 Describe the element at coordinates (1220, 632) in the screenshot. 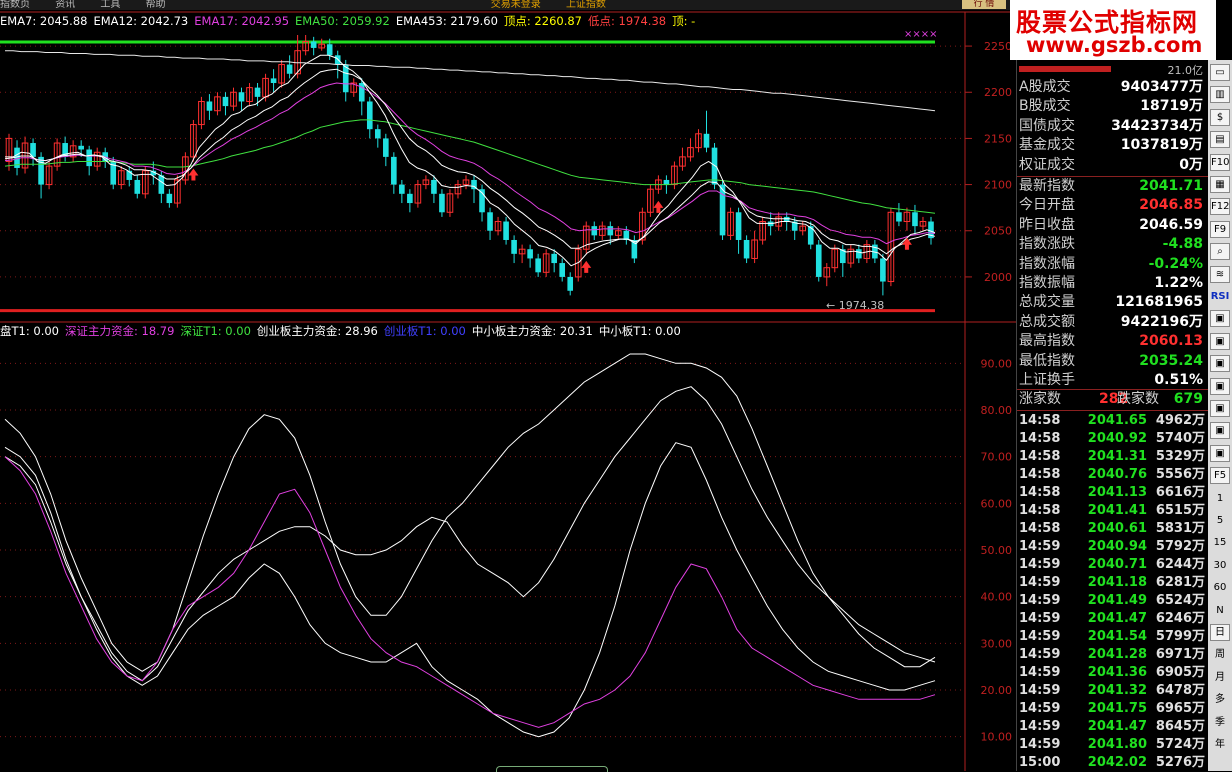

I see `toolbar-button: 日` at that location.